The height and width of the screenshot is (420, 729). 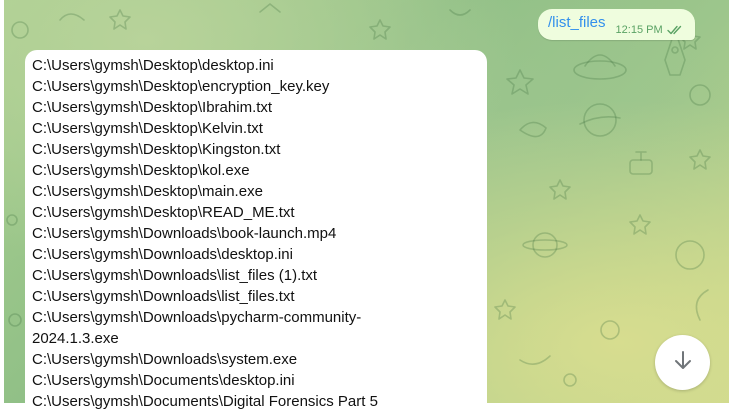 I want to click on file-path-line: C:\Users\gymsh\Downloads\list_files.txt, so click(x=163, y=296).